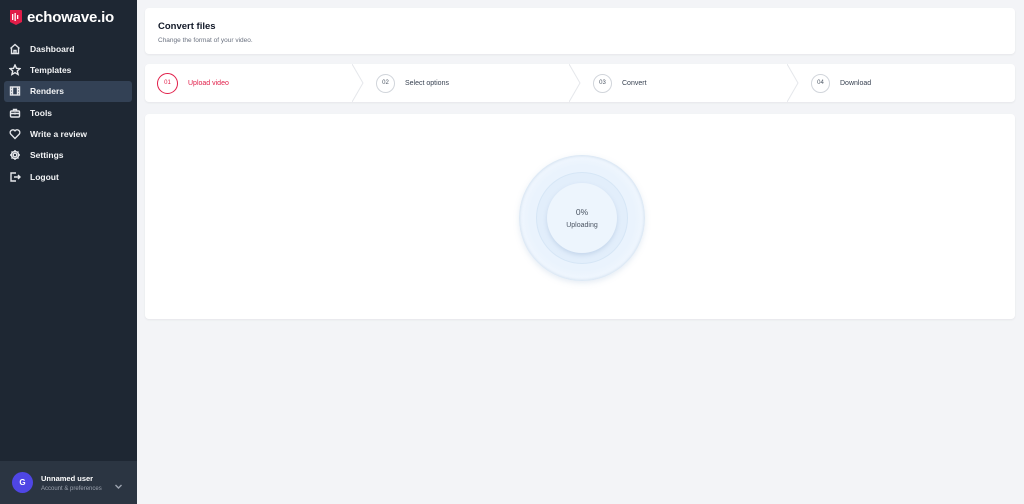 This screenshot has height=504, width=1024. What do you see at coordinates (427, 83) in the screenshot?
I see `step-label: Select options` at bounding box center [427, 83].